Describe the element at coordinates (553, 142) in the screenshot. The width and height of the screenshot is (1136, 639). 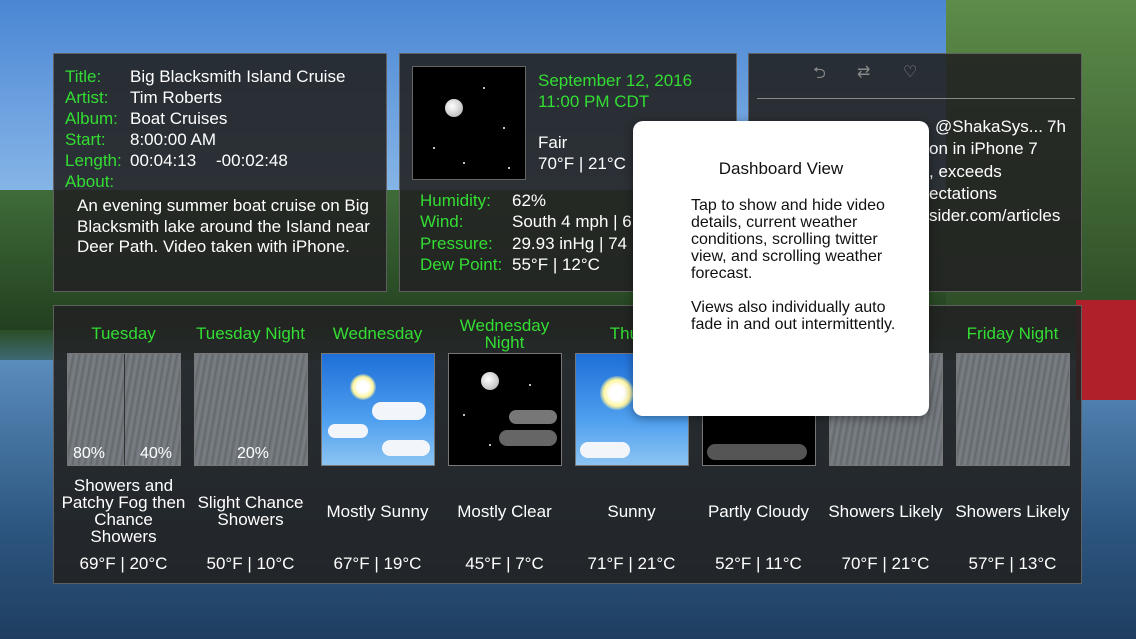
I see `current-condition: Fair` at that location.